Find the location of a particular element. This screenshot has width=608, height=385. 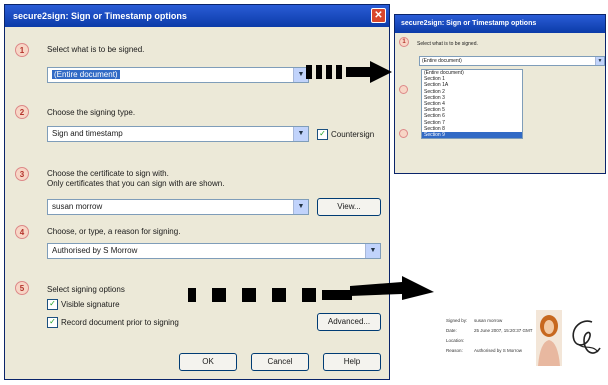

signed-by-label: Signed by: is located at coordinates (457, 320).